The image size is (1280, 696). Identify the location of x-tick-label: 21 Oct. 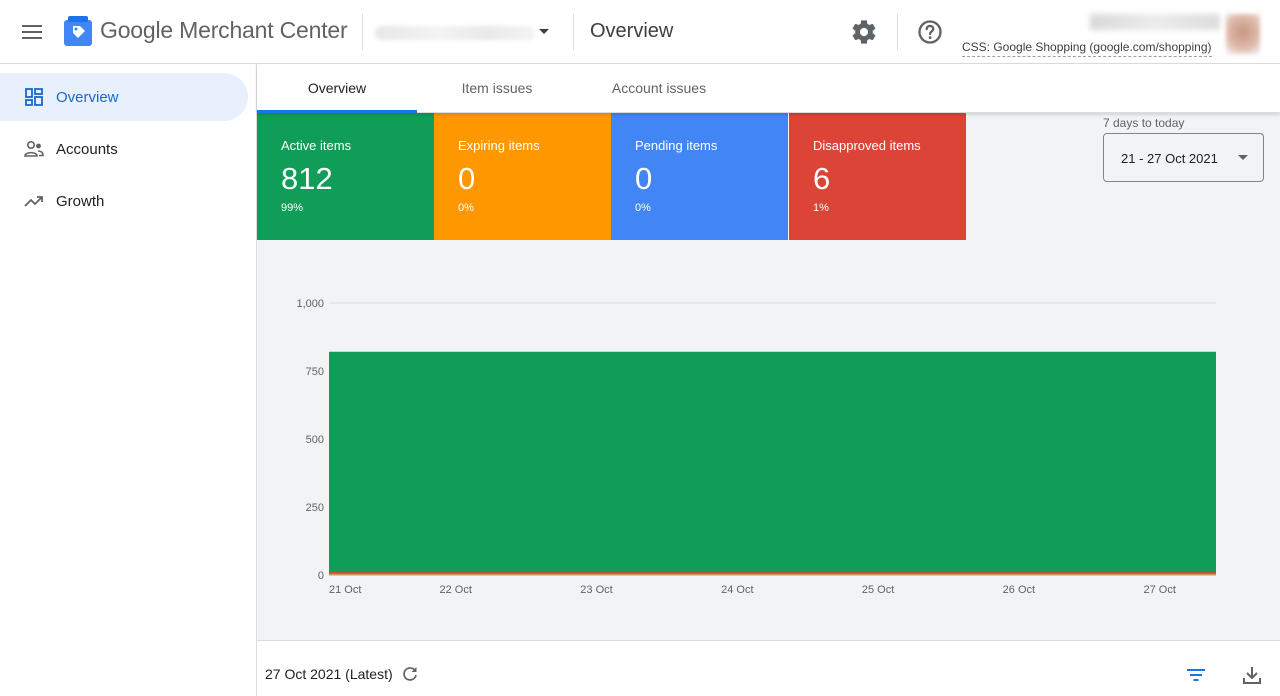
(345, 590).